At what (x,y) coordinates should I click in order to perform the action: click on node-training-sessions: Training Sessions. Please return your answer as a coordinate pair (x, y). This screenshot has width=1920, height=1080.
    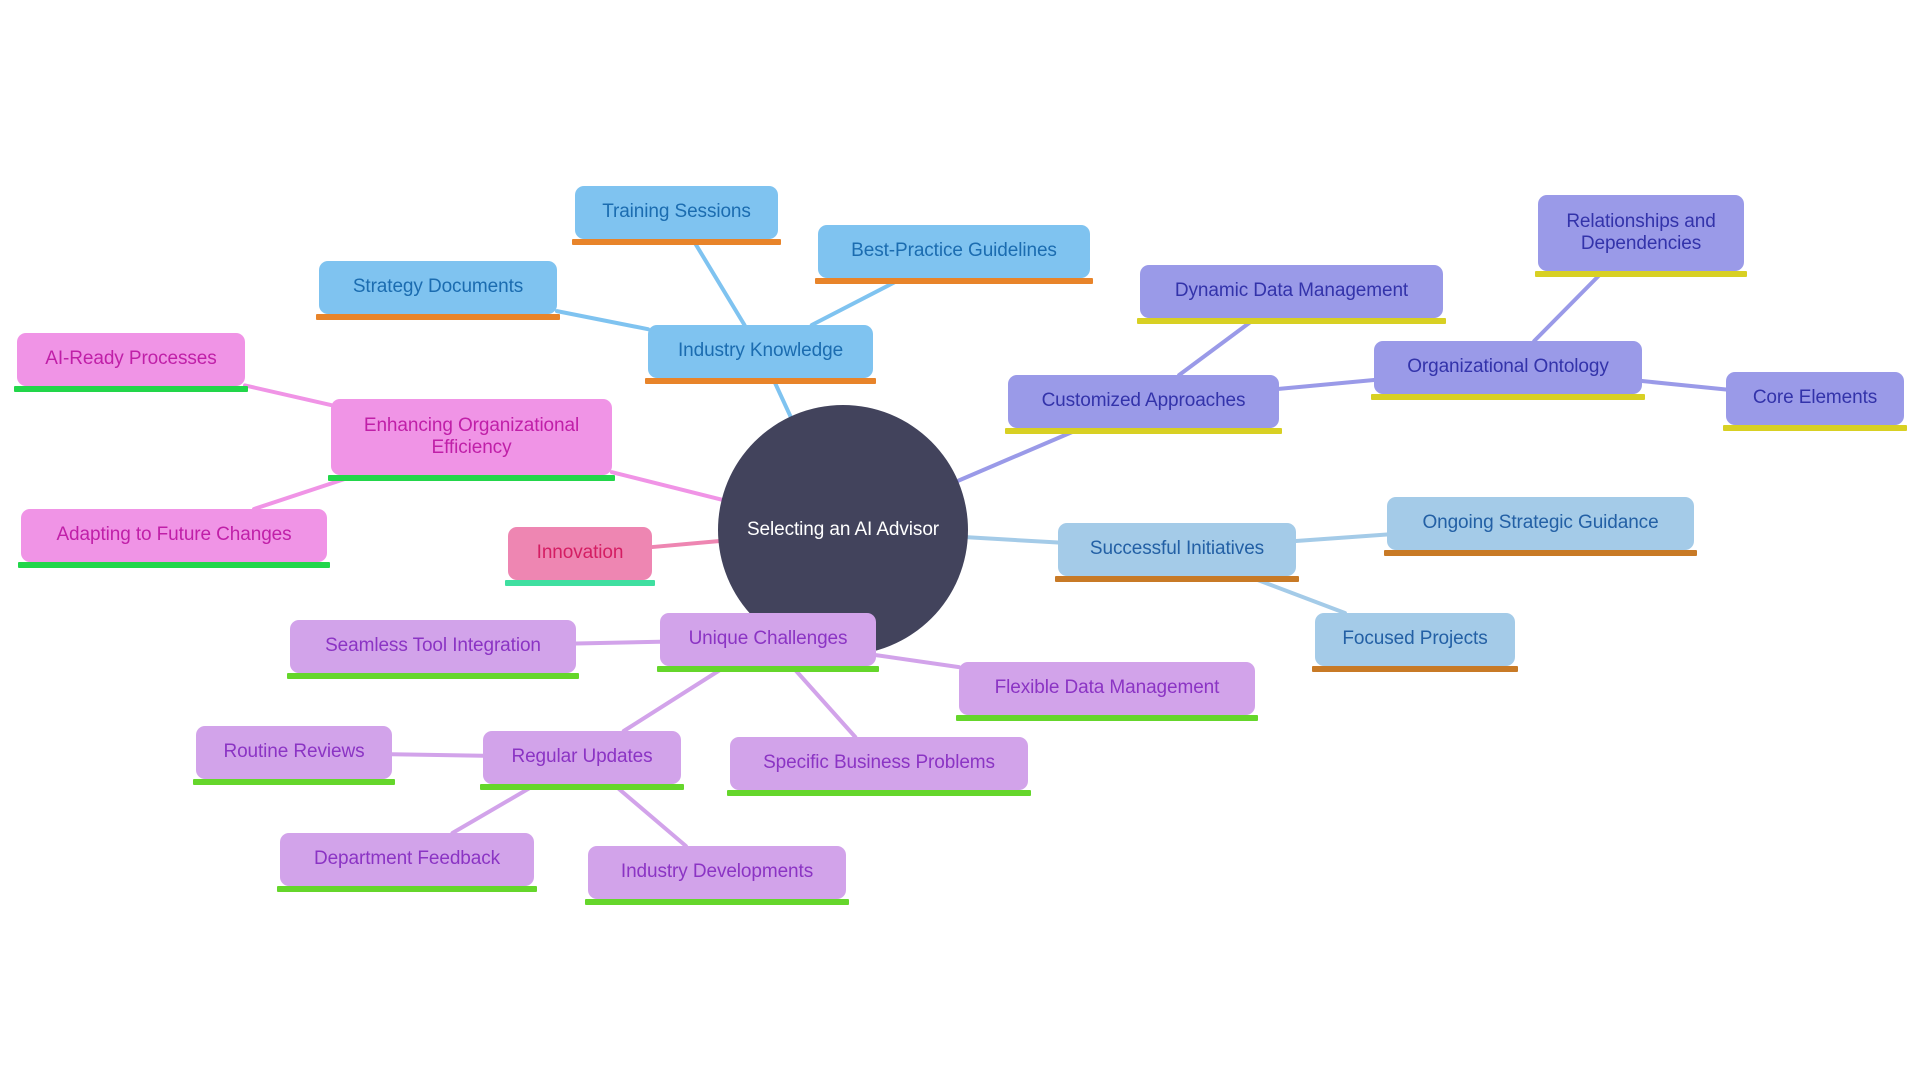
    Looking at the image, I should click on (676, 215).